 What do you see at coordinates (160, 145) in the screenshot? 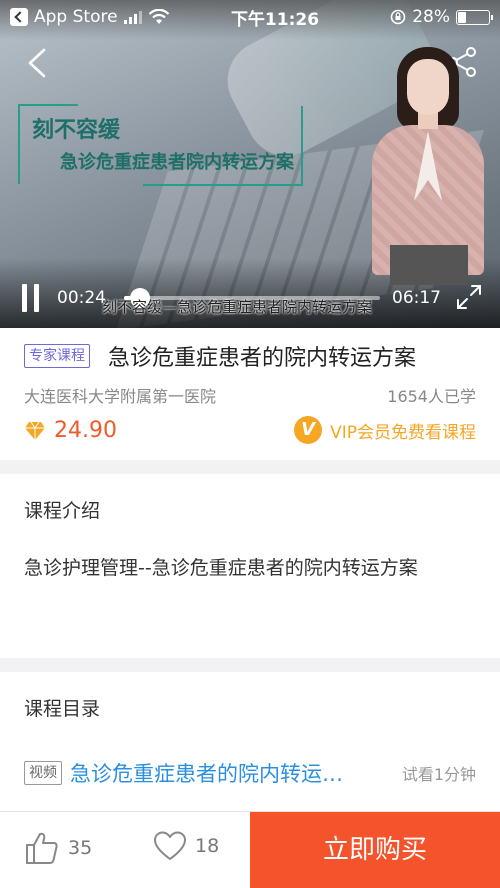
I see `video-title-card: 刻不容缓 急诊危重症患者院内转运方案` at bounding box center [160, 145].